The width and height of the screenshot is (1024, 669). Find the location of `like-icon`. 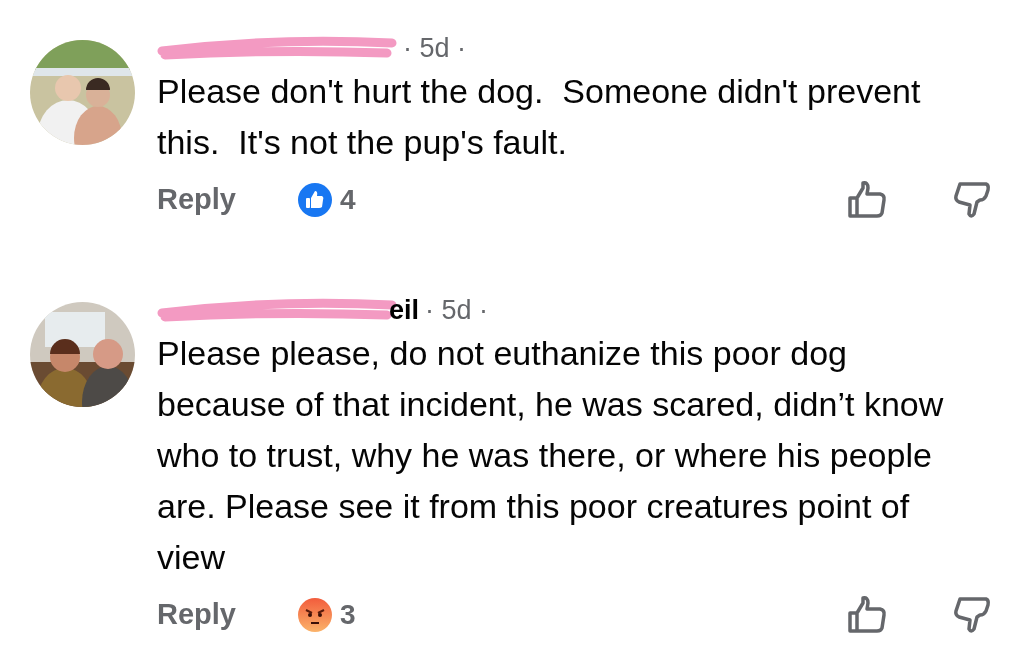

like-icon is located at coordinates (315, 199).